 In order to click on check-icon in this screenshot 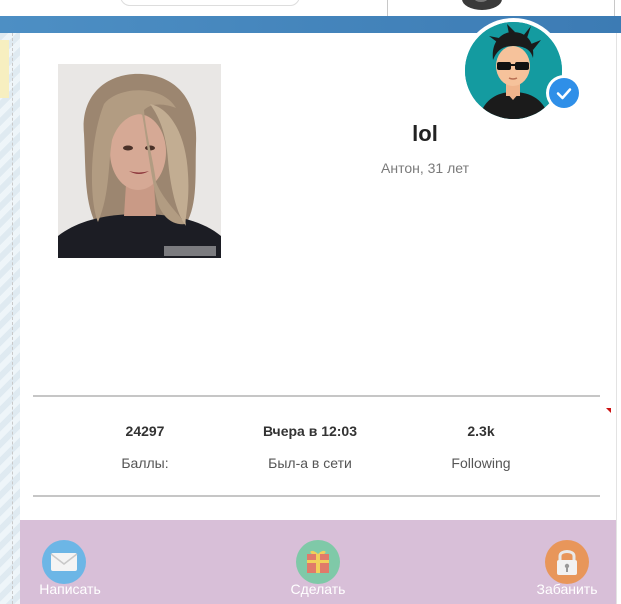, I will do `click(564, 94)`.